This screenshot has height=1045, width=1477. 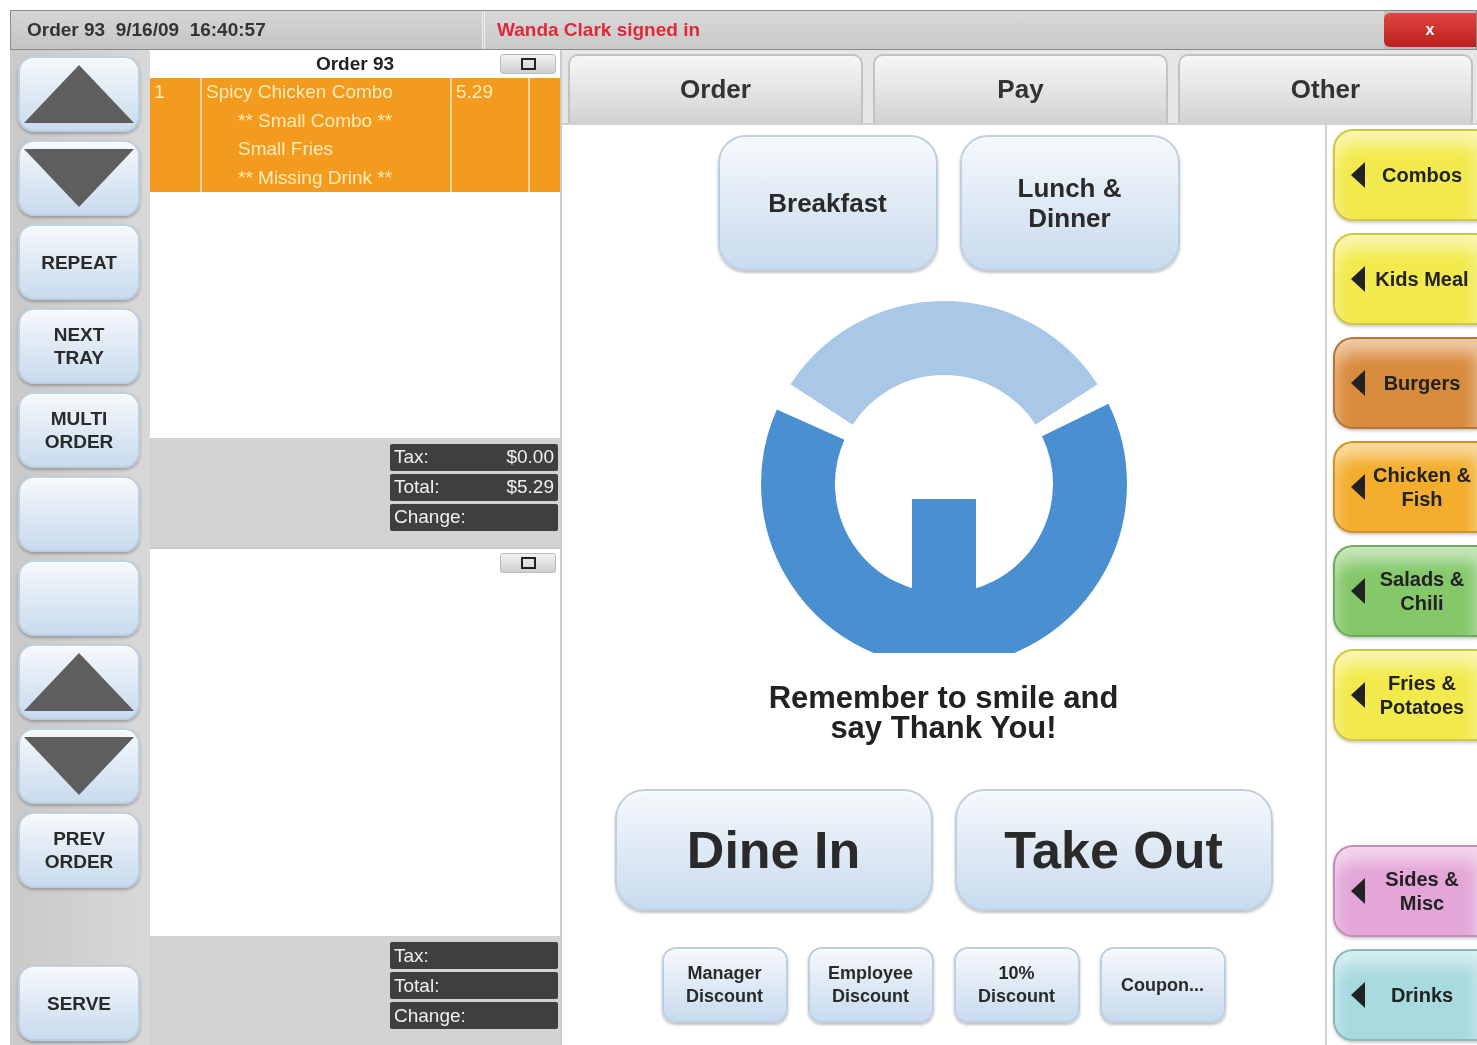 I want to click on total-value: $0.00, so click(x=530, y=457).